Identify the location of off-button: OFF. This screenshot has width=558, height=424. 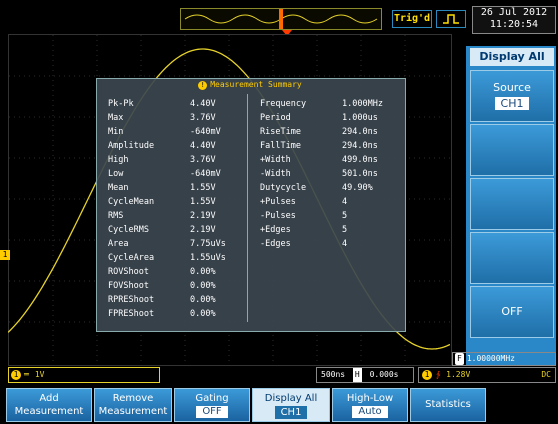
(512, 312).